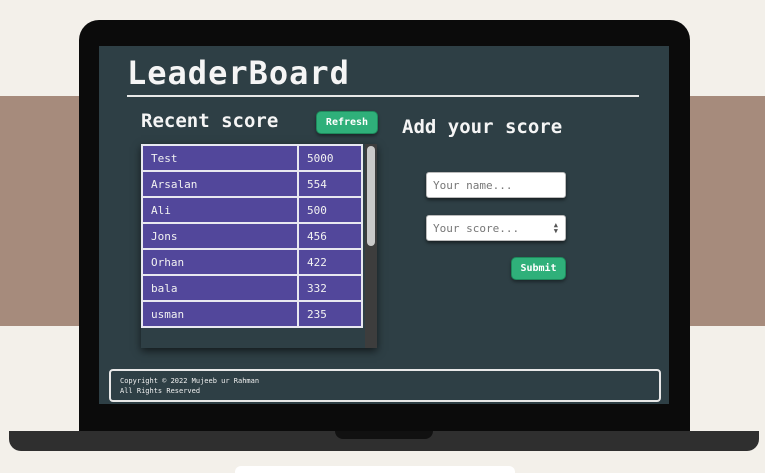  What do you see at coordinates (220, 158) in the screenshot?
I see `score-name-cell: Test` at bounding box center [220, 158].